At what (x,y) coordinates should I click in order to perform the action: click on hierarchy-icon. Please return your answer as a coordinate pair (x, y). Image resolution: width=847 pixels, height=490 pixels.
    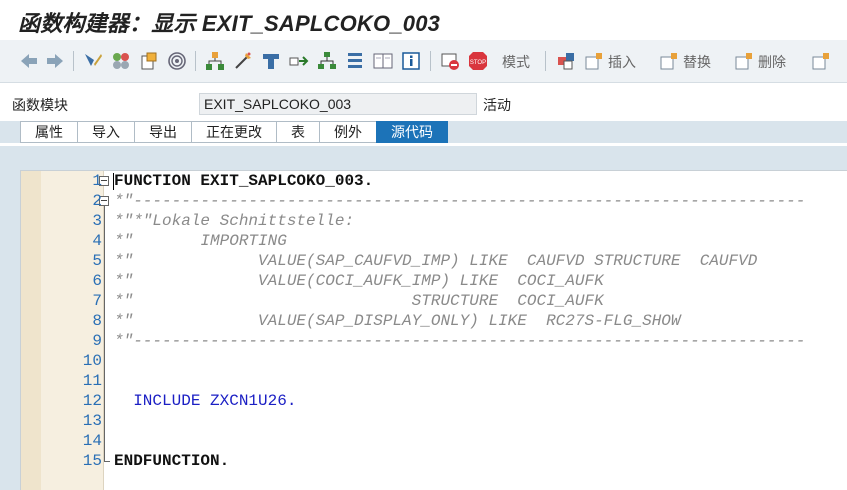
    Looking at the image, I should click on (215, 61).